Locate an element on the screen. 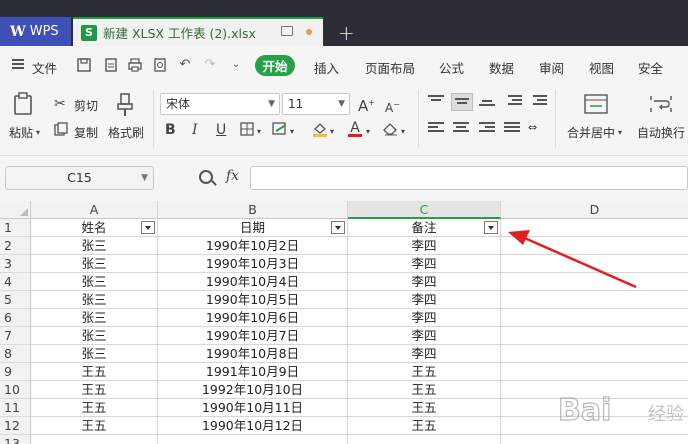  align-bottom-icon is located at coordinates (487, 107).